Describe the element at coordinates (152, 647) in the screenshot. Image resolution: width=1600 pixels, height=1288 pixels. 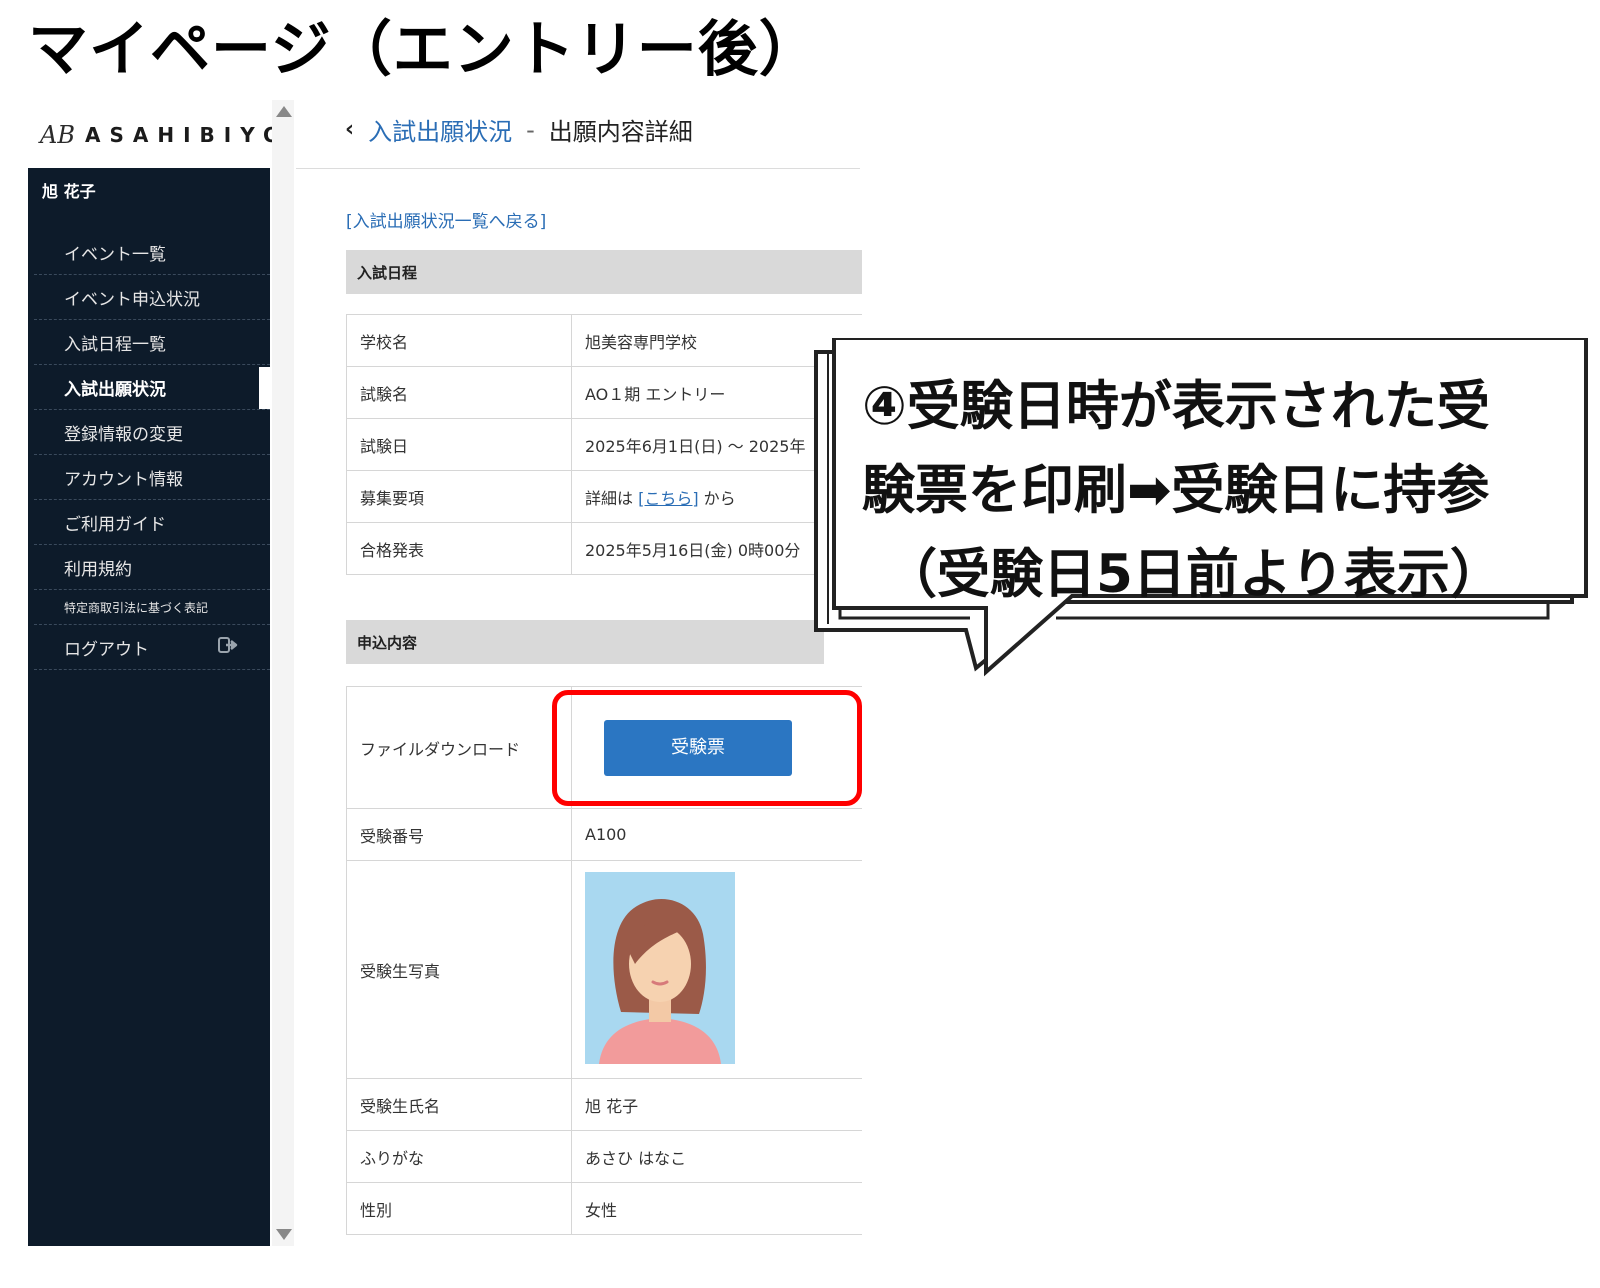
I see `sidebar-item-logout: ログアウト` at that location.